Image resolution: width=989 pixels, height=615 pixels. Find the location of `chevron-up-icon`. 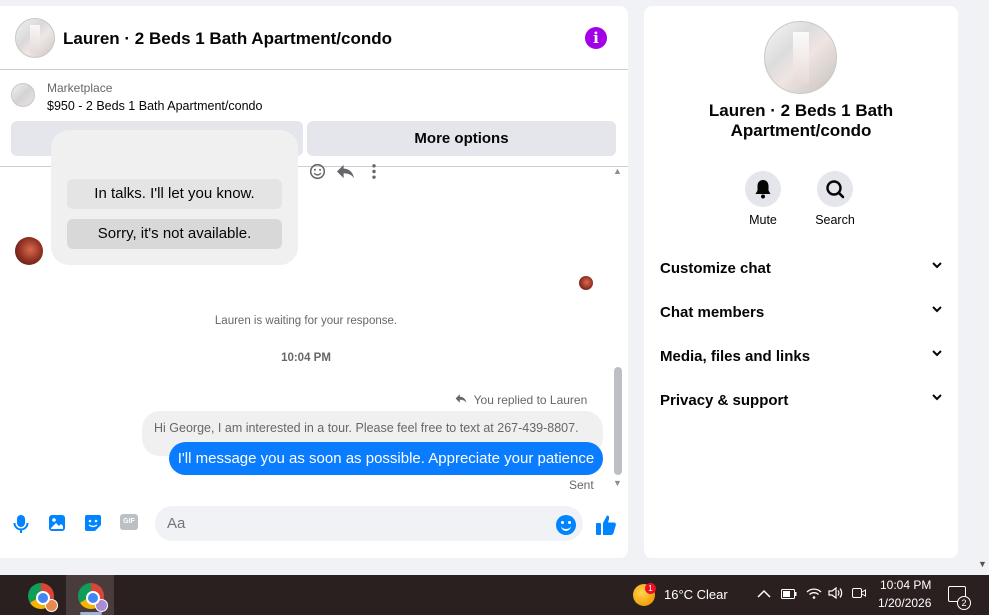

chevron-up-icon is located at coordinates (764, 594).